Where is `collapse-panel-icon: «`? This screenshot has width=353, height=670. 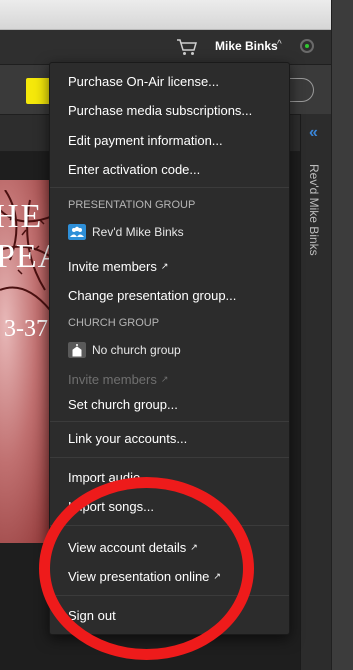
collapse-panel-icon: « is located at coordinates (313, 133).